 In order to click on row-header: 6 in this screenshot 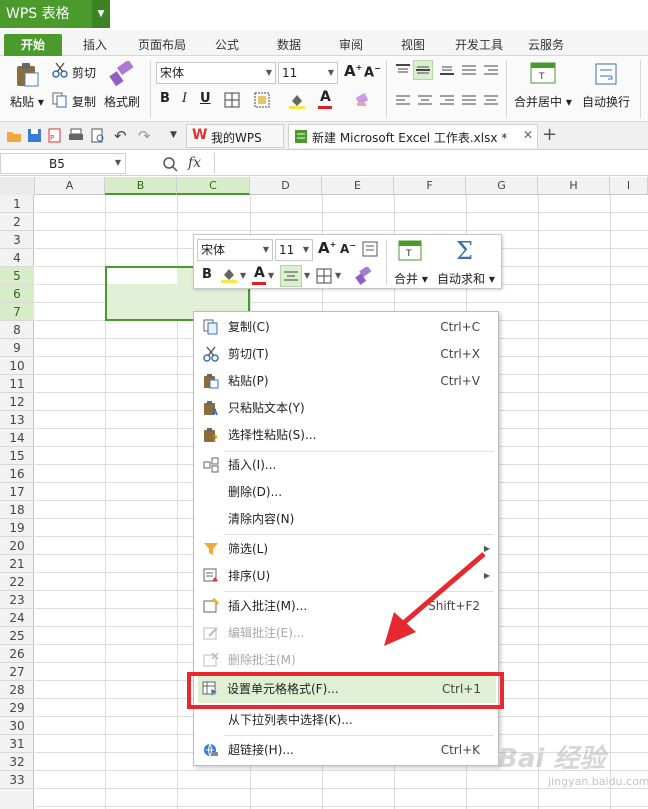, I will do `click(17, 294)`.